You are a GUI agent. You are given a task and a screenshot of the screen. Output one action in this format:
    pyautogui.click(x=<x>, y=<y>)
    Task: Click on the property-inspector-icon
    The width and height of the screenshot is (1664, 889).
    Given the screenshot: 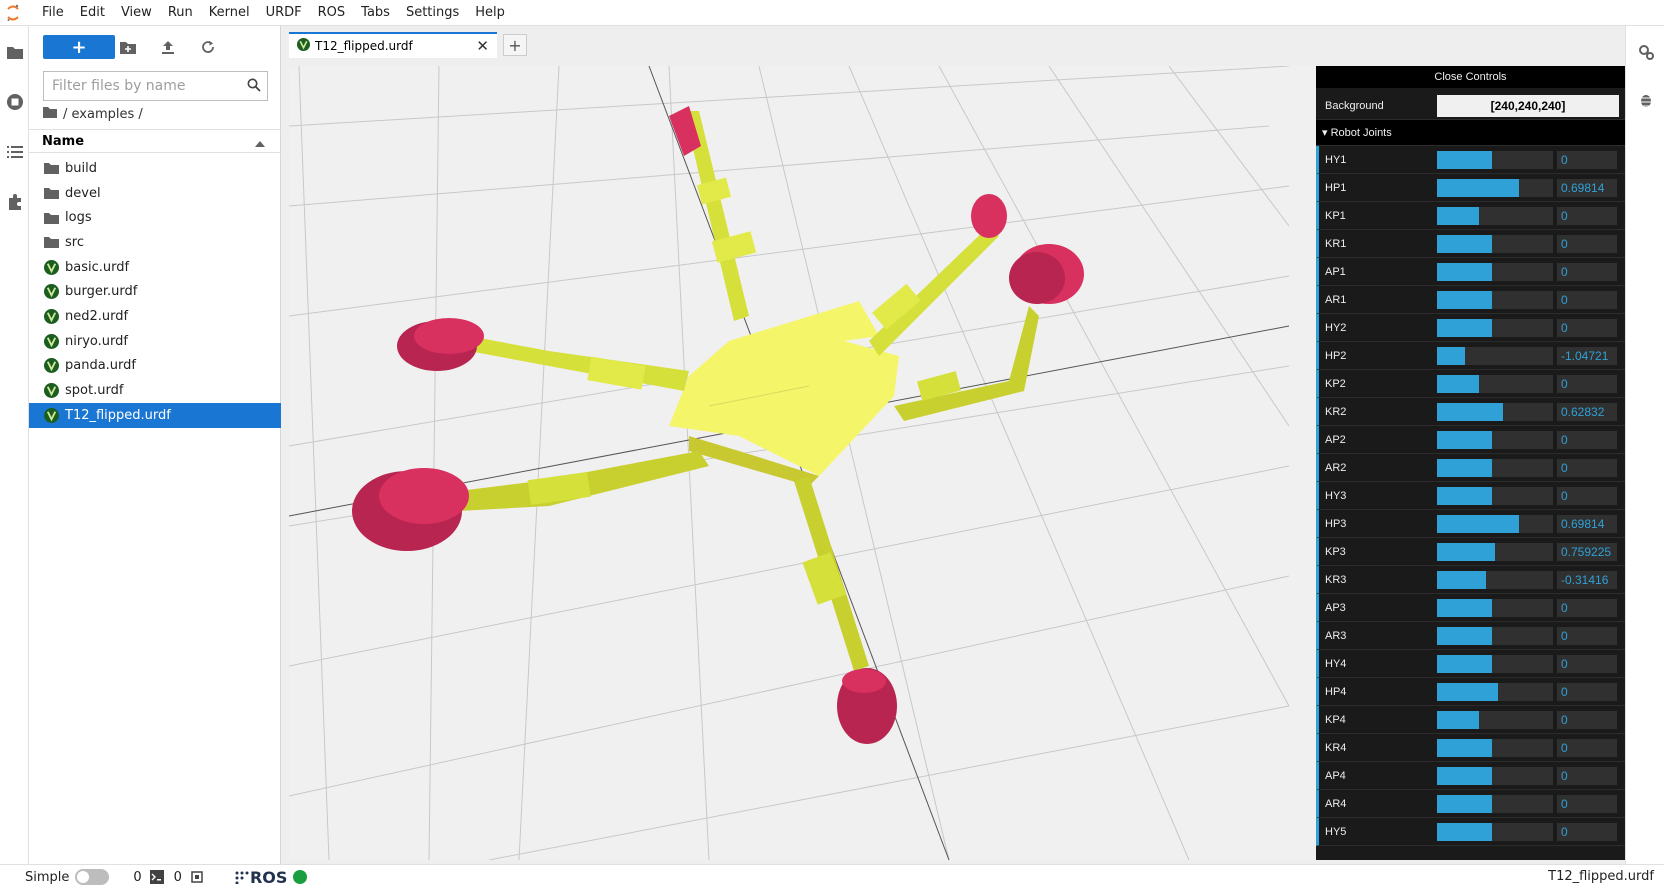 What is the action you would take?
    pyautogui.click(x=1646, y=52)
    